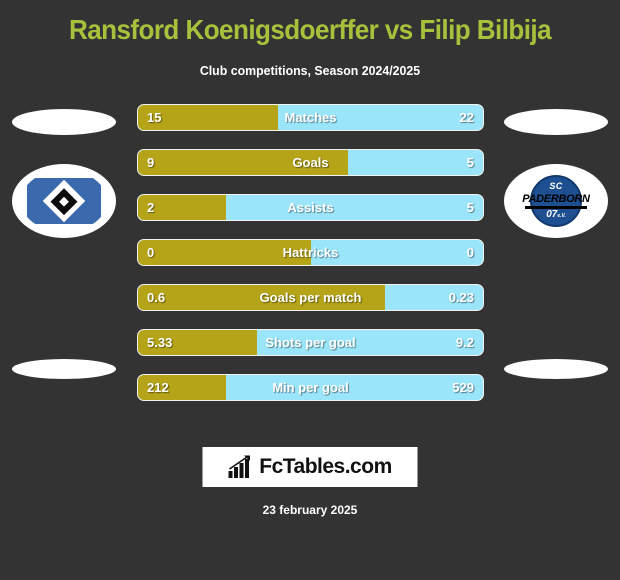  I want to click on crest-text-sc: SC, so click(556, 186).